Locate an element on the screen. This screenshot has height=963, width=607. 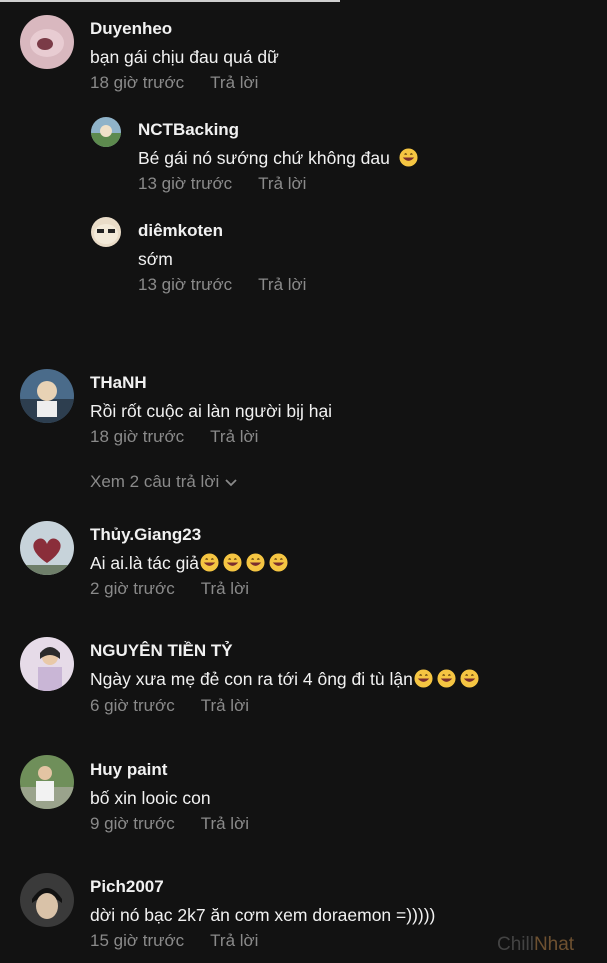
comment-time: 9 giờ trước is located at coordinates (132, 823).